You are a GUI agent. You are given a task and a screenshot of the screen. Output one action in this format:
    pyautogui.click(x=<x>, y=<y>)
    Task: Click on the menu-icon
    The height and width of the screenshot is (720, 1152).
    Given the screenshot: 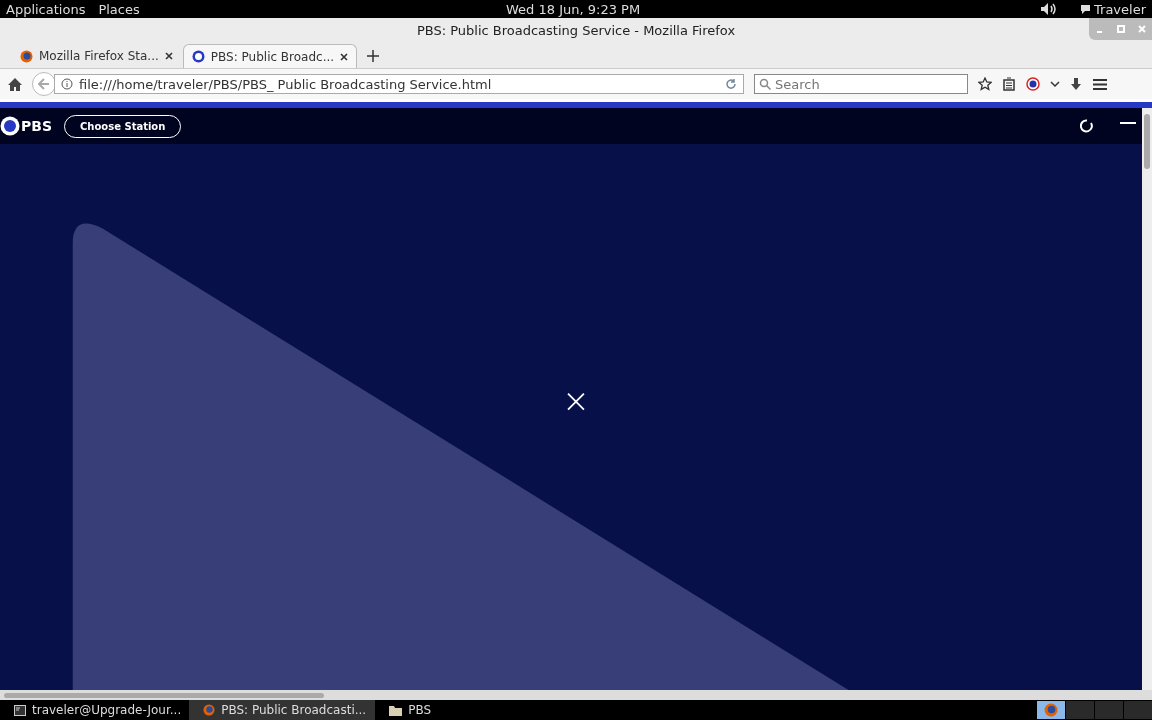 What is the action you would take?
    pyautogui.click(x=1100, y=84)
    